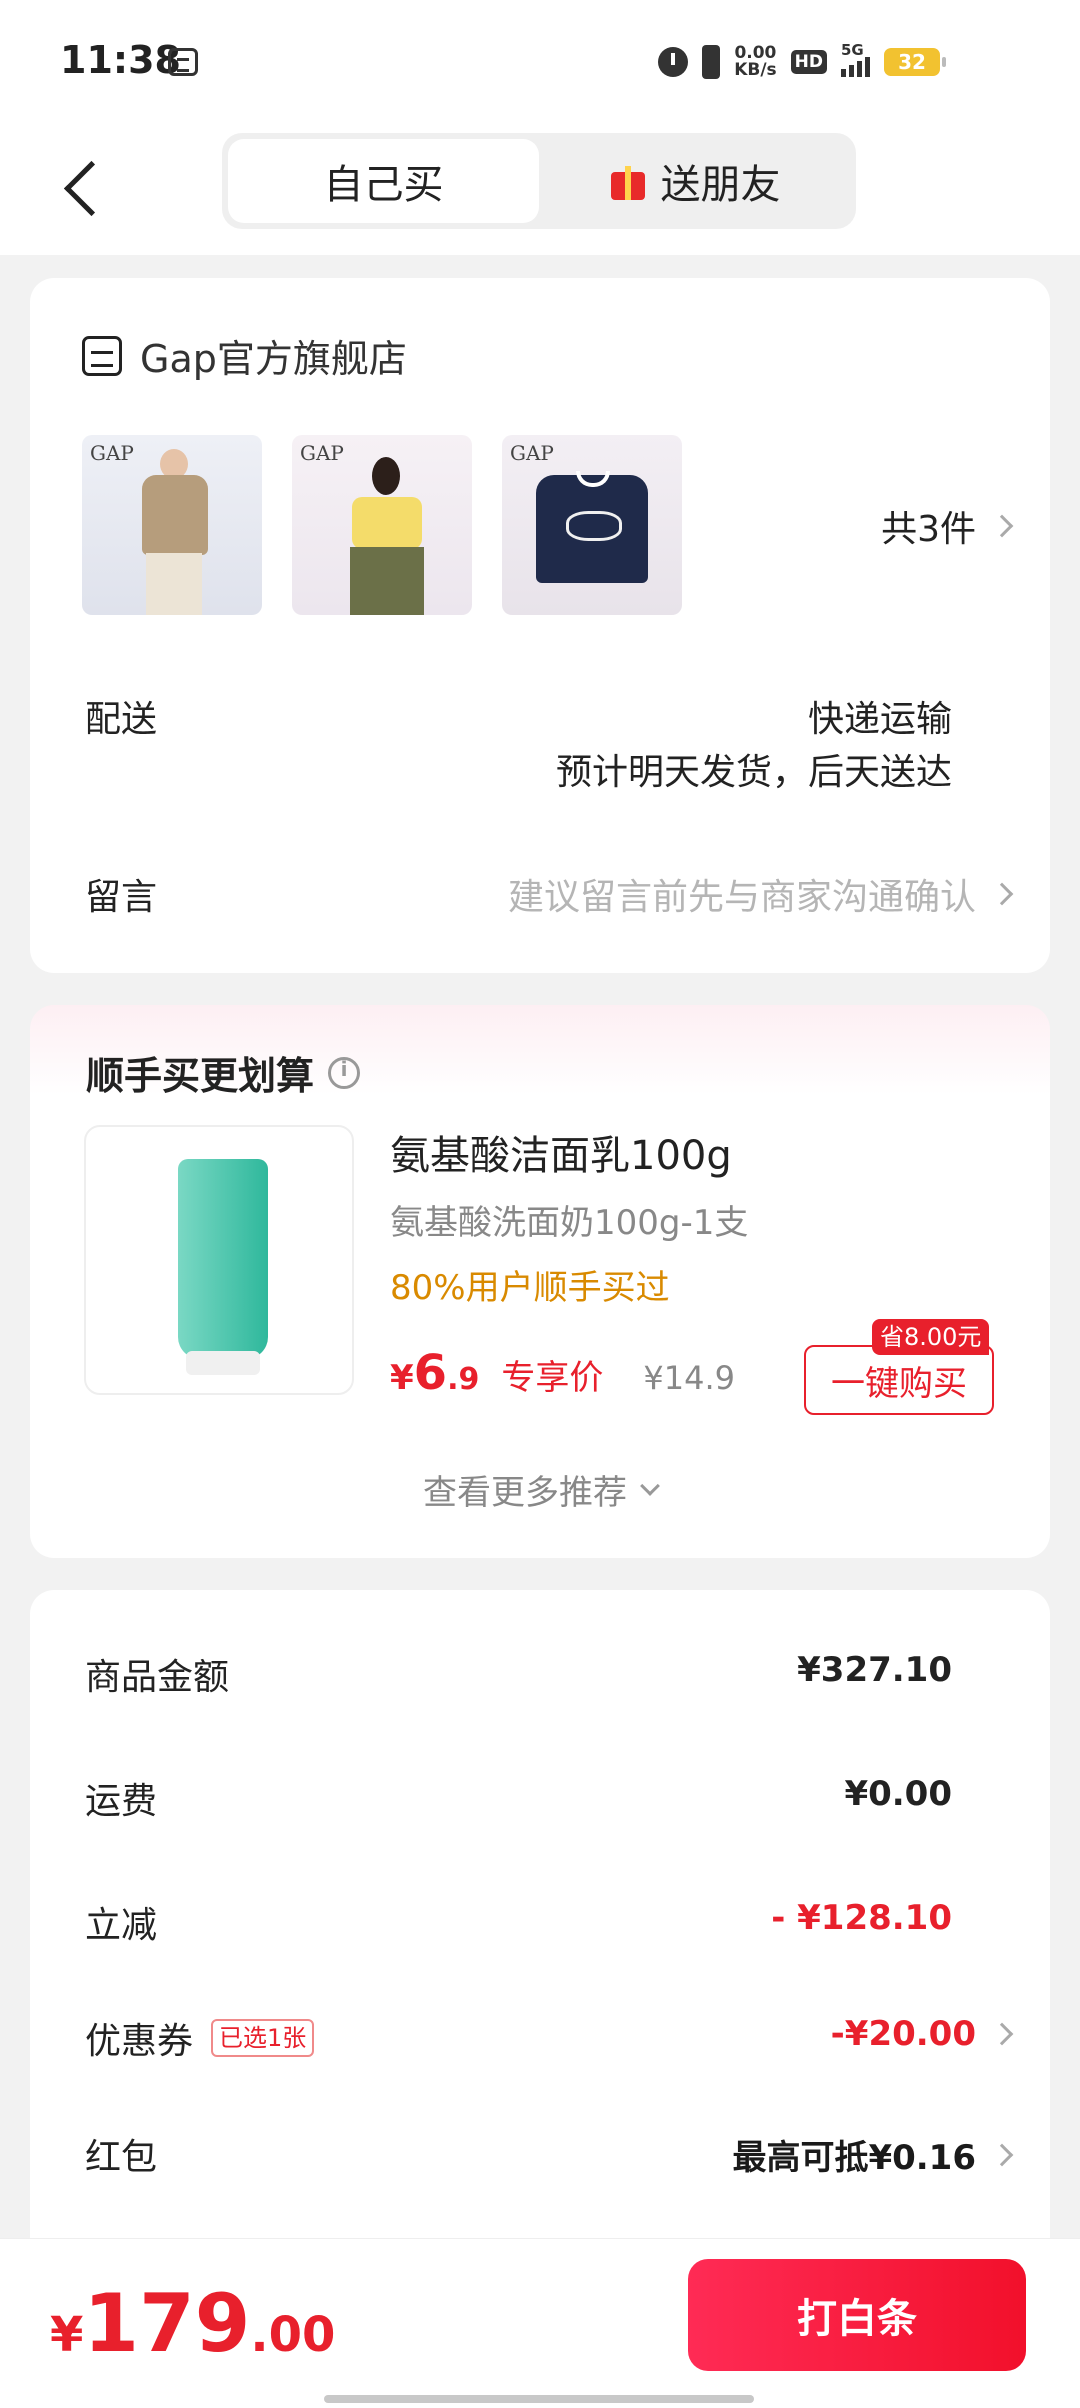 The image size is (1080, 2408). I want to click on status-time: 11:38, so click(120, 60).